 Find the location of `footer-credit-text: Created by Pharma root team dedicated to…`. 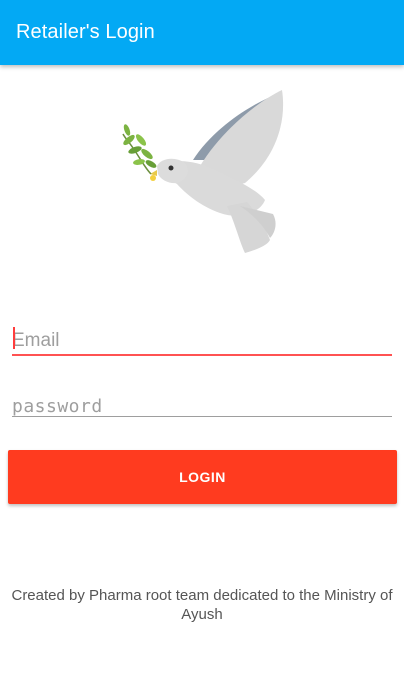

footer-credit-text: Created by Pharma root team dedicated to… is located at coordinates (202, 605).